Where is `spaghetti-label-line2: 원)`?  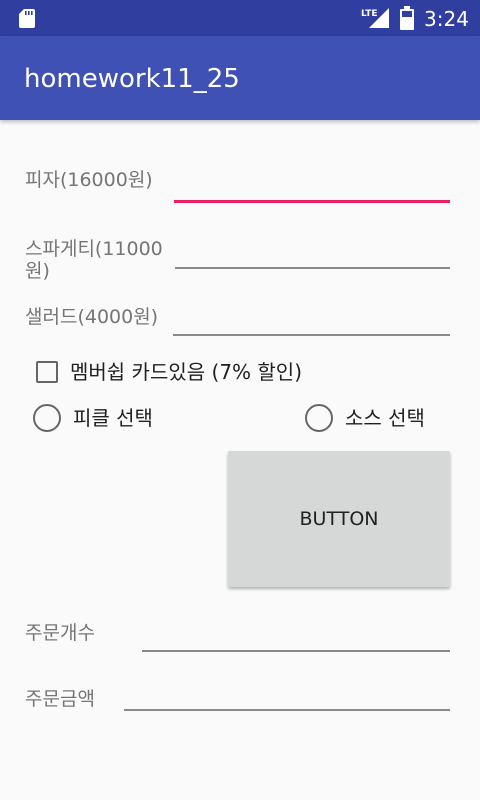
spaghetti-label-line2: 원) is located at coordinates (37, 271).